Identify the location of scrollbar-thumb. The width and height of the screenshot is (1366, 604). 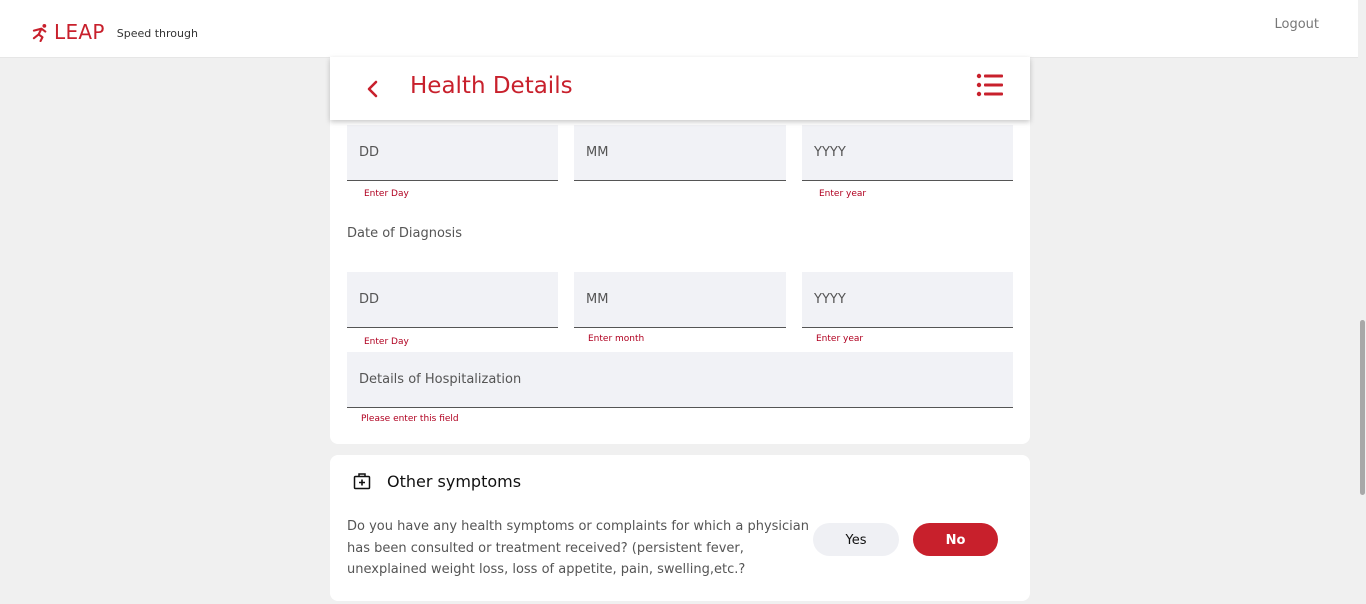
(1362, 407).